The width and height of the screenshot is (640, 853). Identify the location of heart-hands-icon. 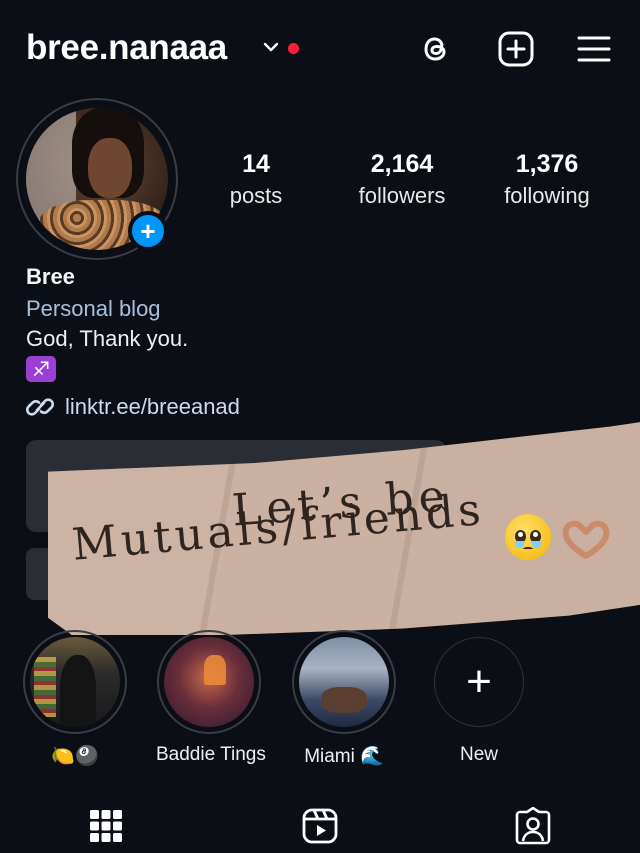
(586, 539).